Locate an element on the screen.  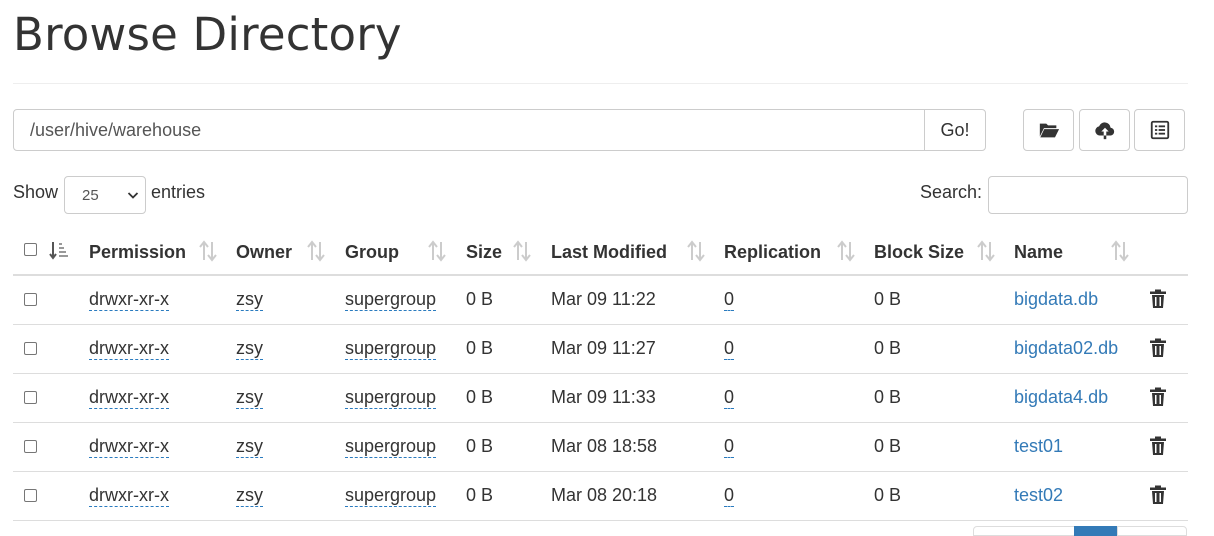
path-bar: Go! is located at coordinates (499, 130).